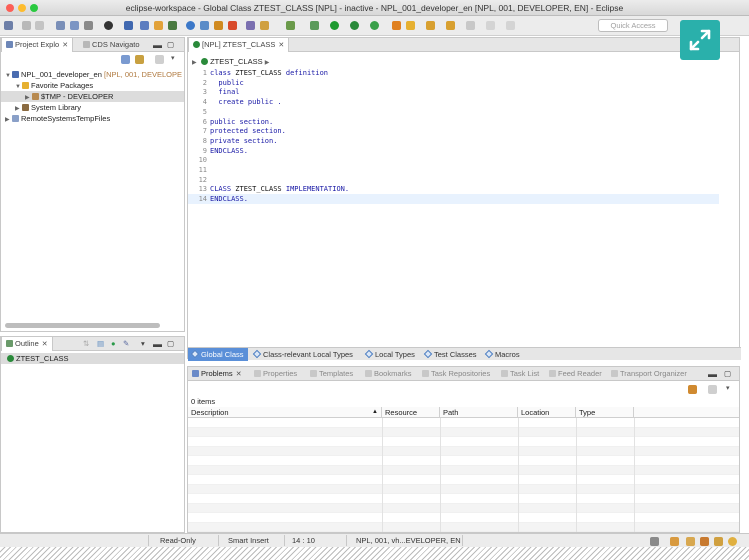 Image resolution: width=749 pixels, height=560 pixels. I want to click on check-icon, so click(128, 25).